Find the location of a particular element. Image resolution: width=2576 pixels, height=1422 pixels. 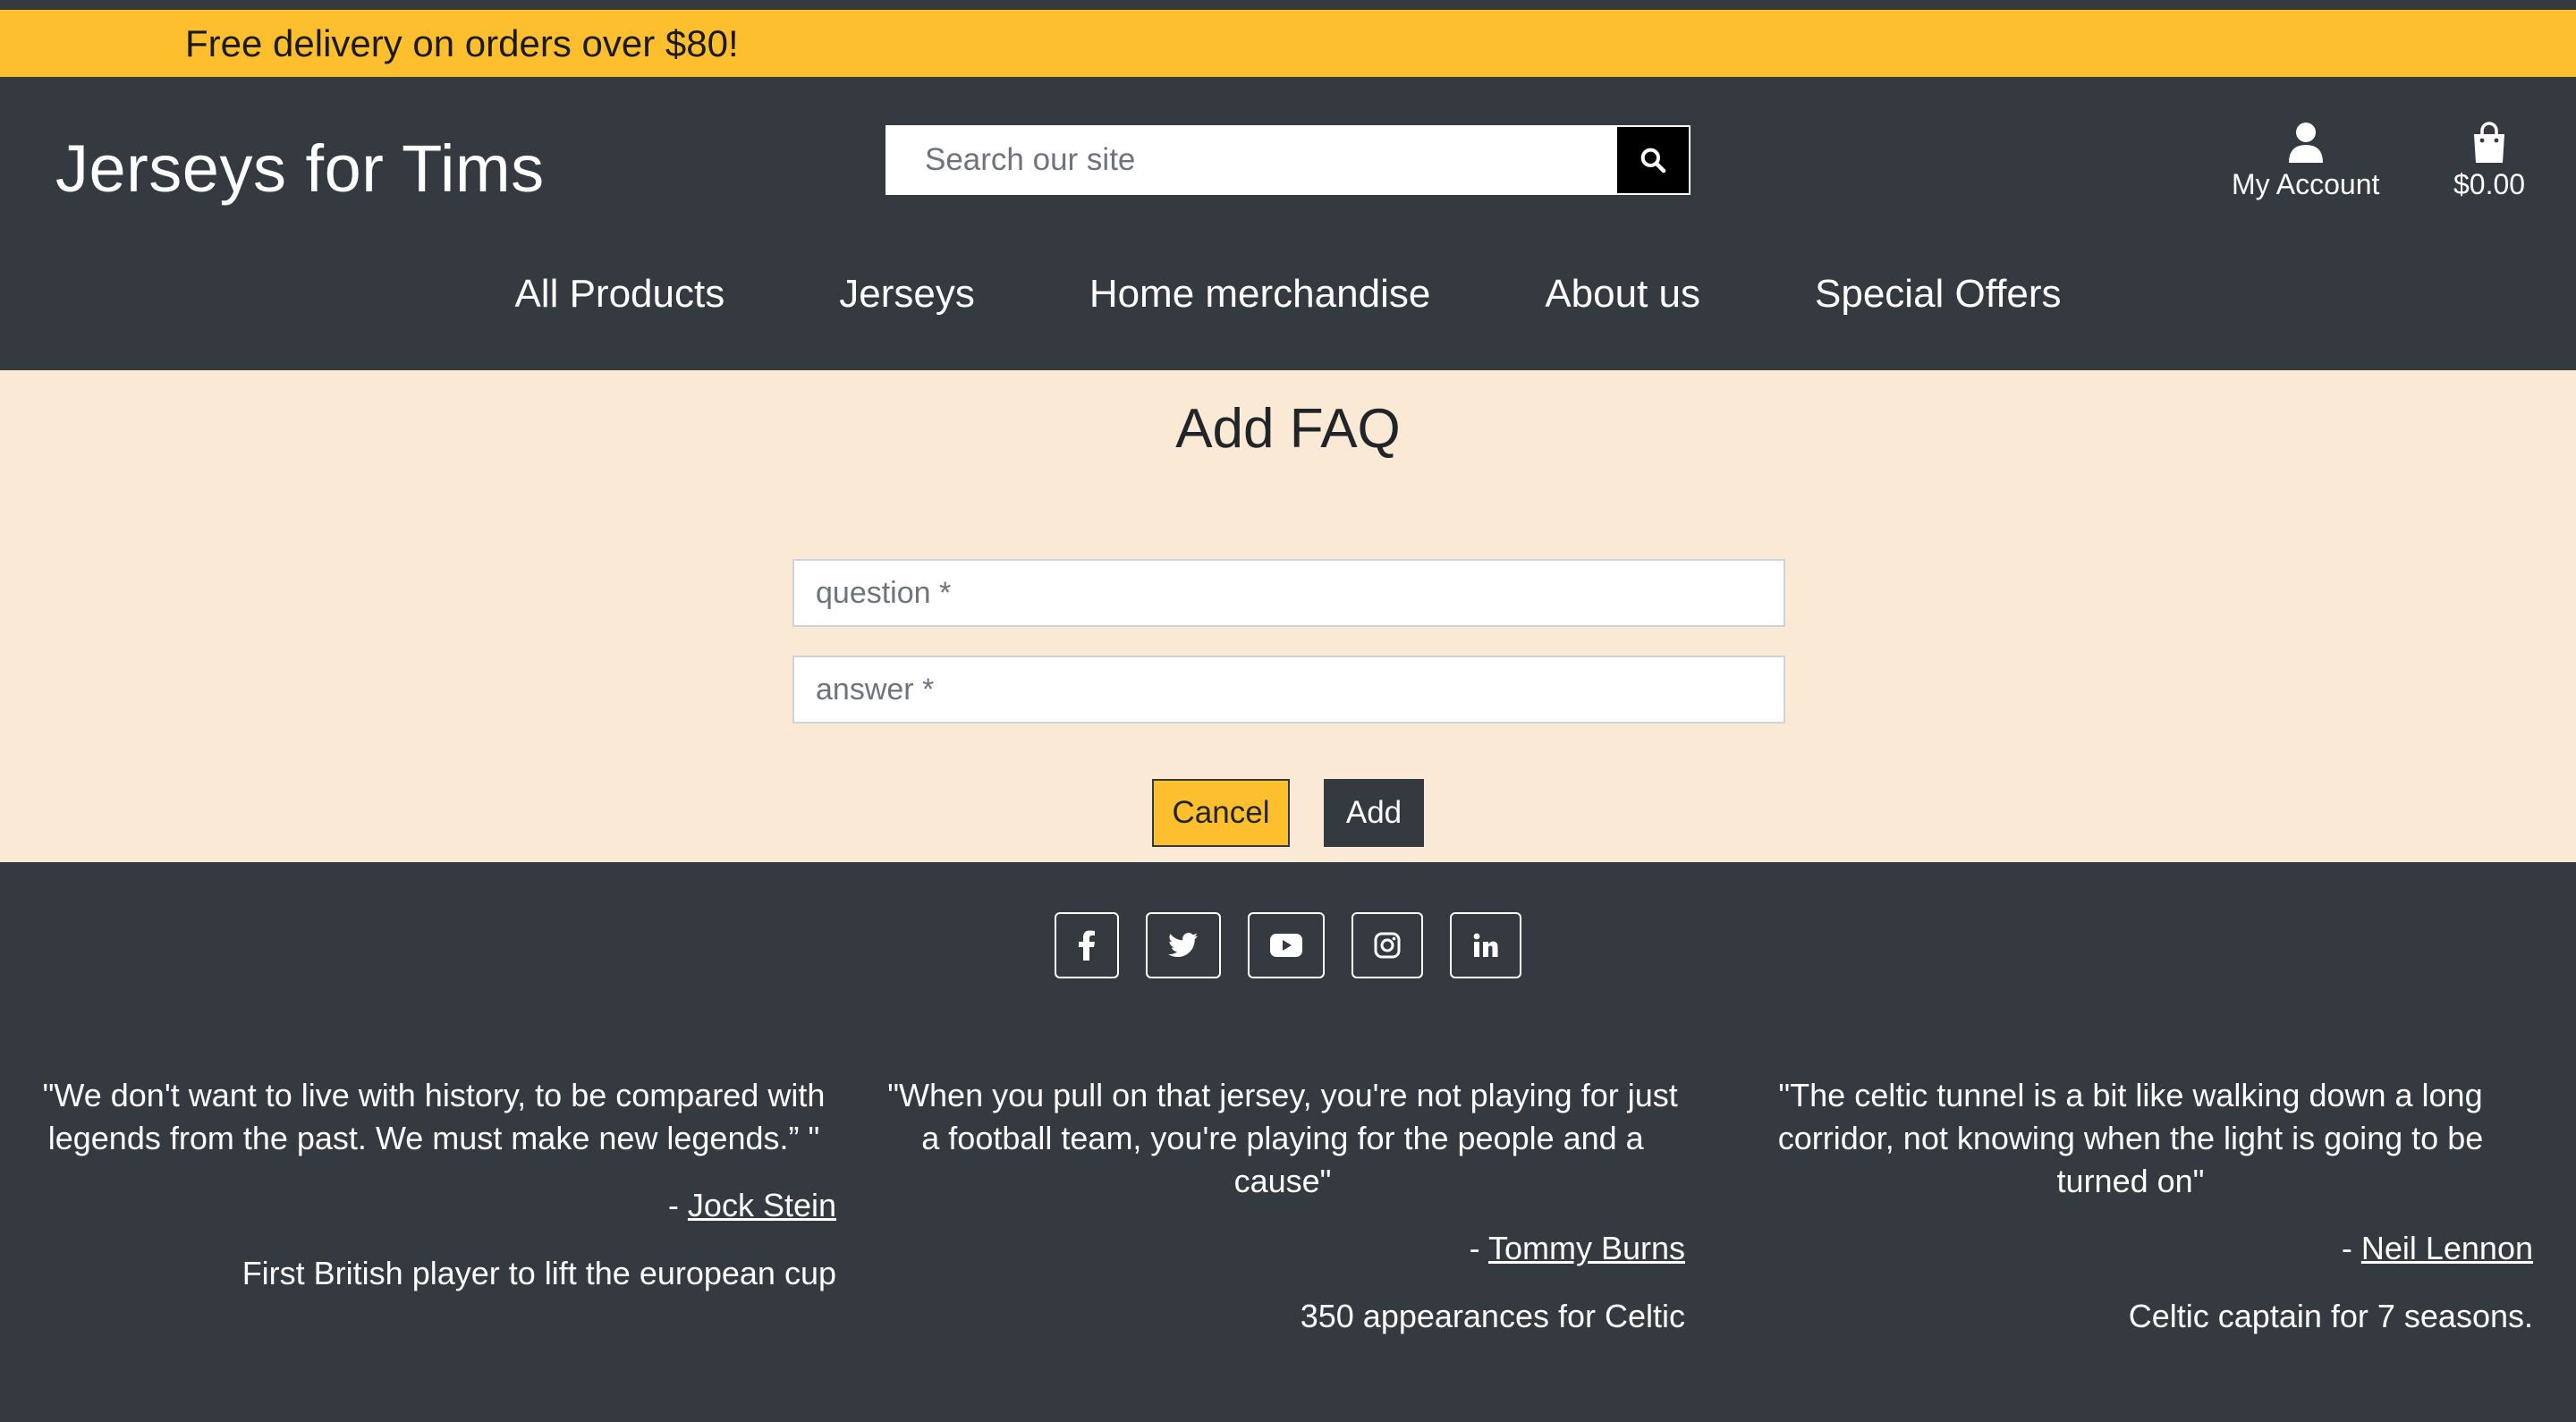

nav-all-products: All Products is located at coordinates (619, 294).